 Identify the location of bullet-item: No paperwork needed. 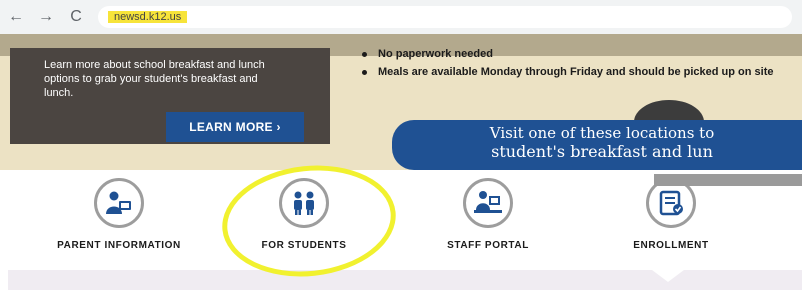
(572, 54).